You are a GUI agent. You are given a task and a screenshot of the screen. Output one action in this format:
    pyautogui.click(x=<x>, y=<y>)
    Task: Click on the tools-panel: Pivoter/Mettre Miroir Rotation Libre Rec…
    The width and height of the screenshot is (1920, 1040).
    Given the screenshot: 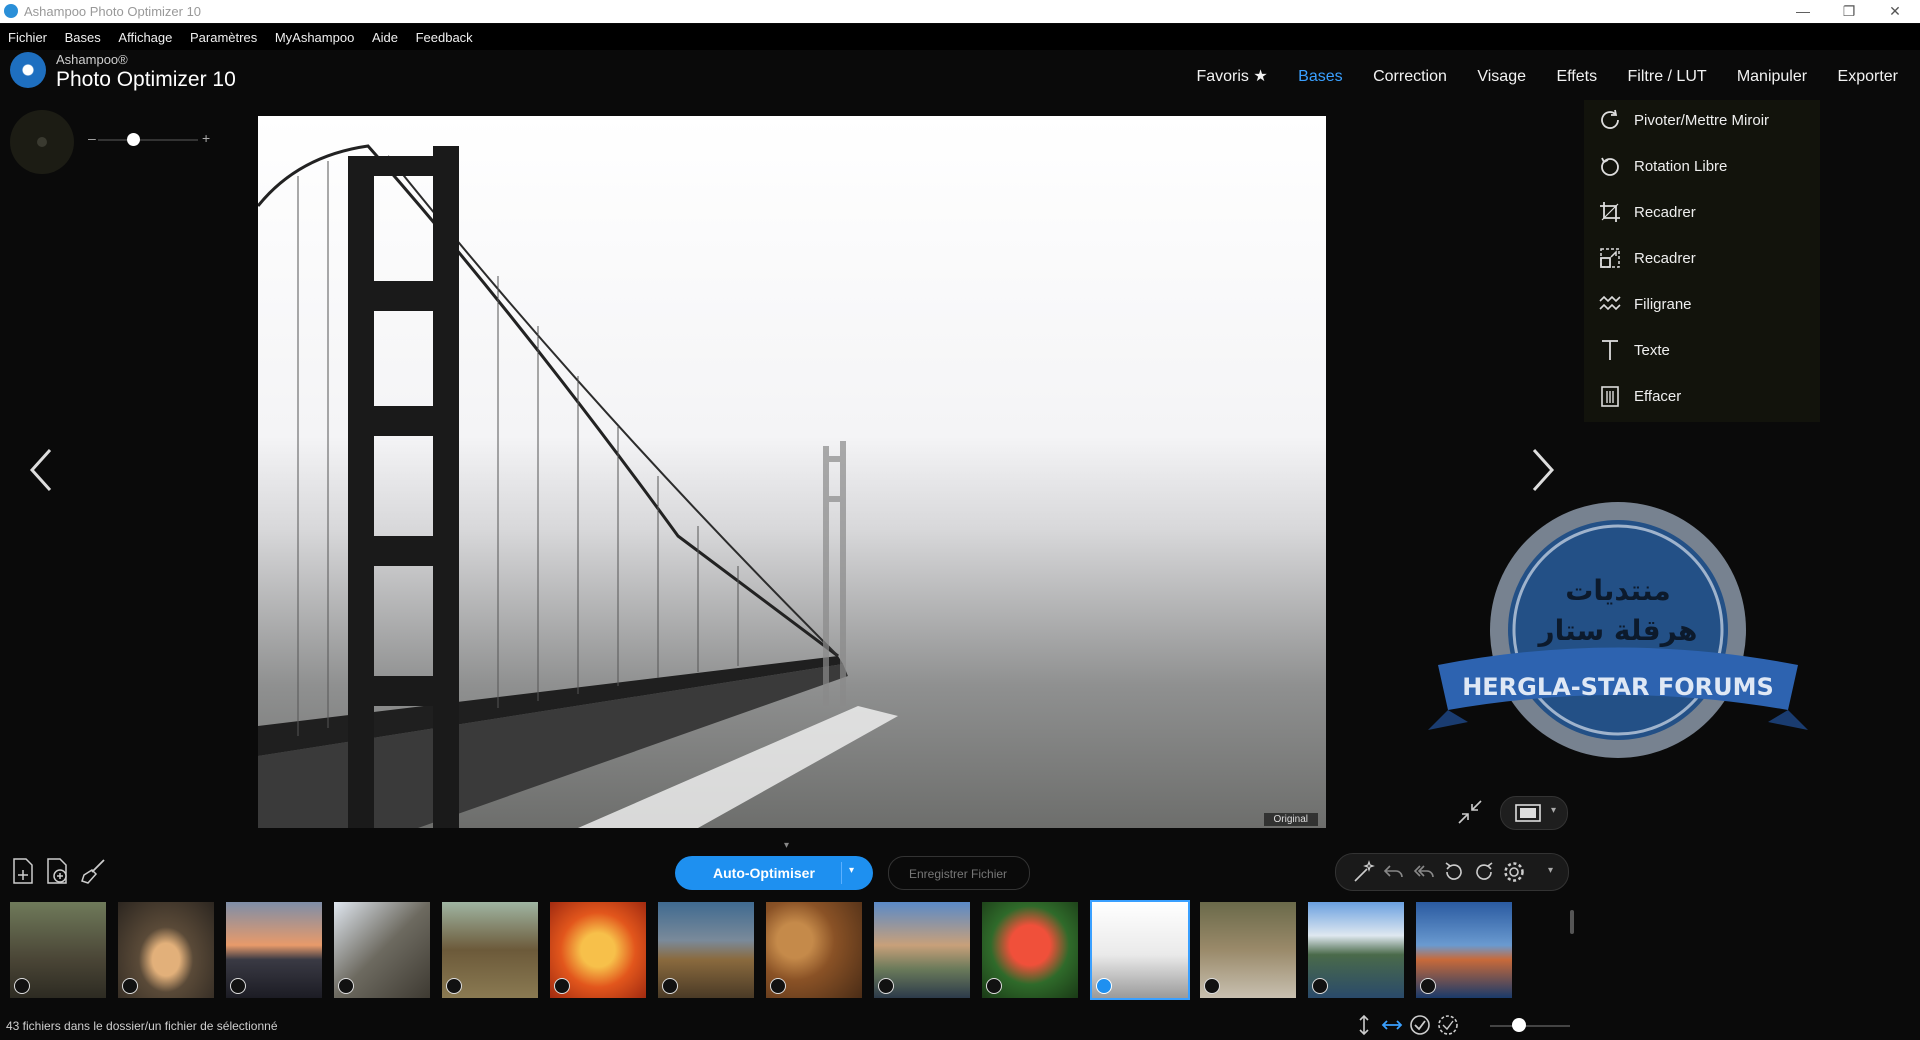 What is the action you would take?
    pyautogui.click(x=1702, y=261)
    